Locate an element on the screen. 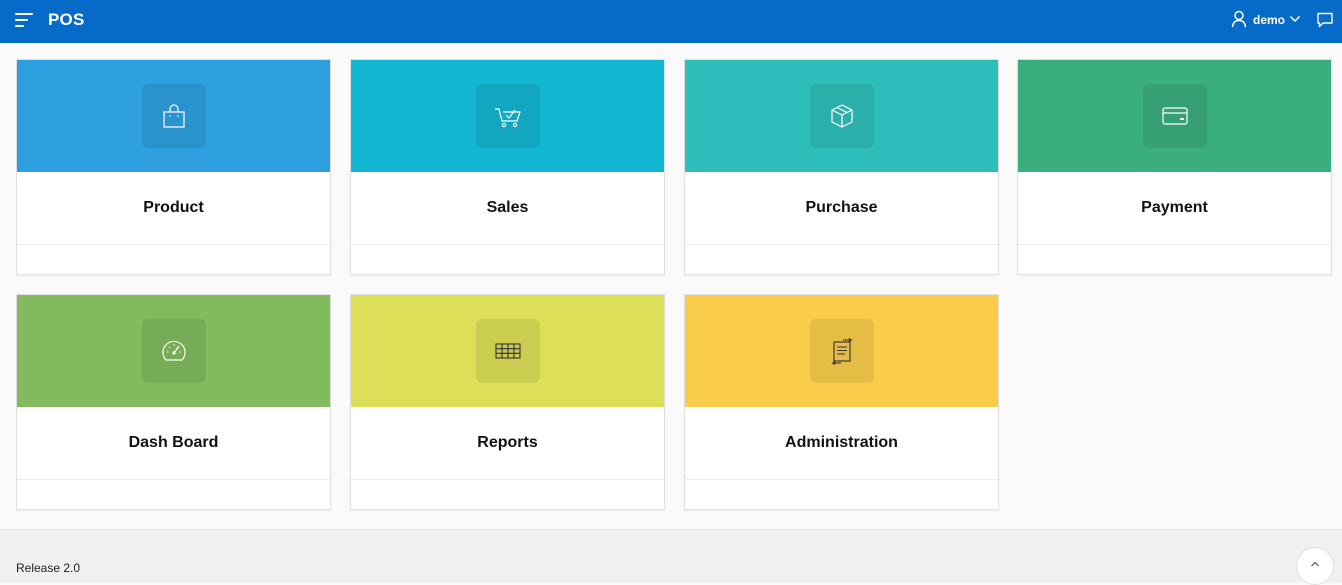 The image size is (1342, 585). card-dash-board: Dash Board is located at coordinates (173, 402).